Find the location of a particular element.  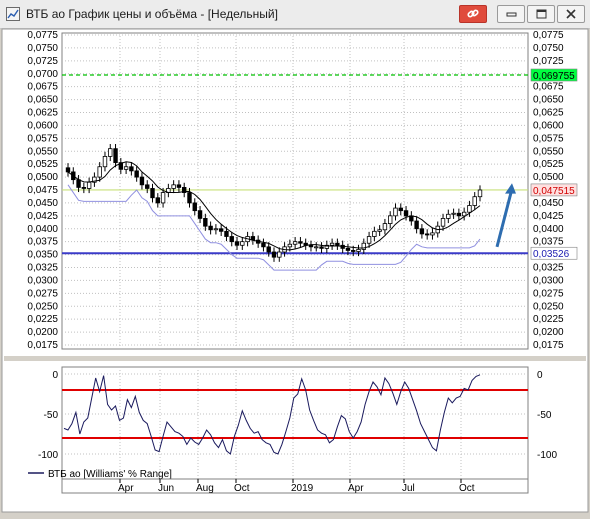

price-tick-right: 0,0400 is located at coordinates (548, 229).